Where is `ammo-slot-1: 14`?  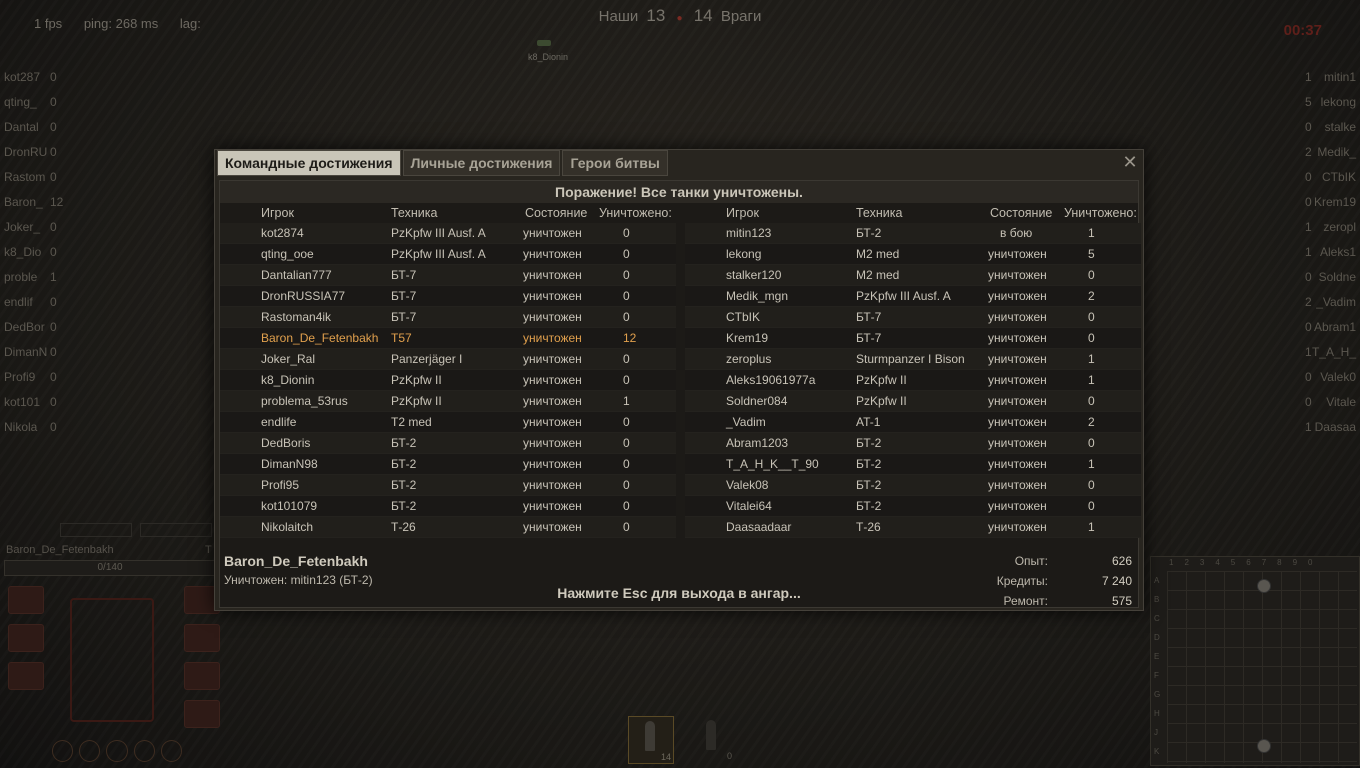 ammo-slot-1: 14 is located at coordinates (651, 740).